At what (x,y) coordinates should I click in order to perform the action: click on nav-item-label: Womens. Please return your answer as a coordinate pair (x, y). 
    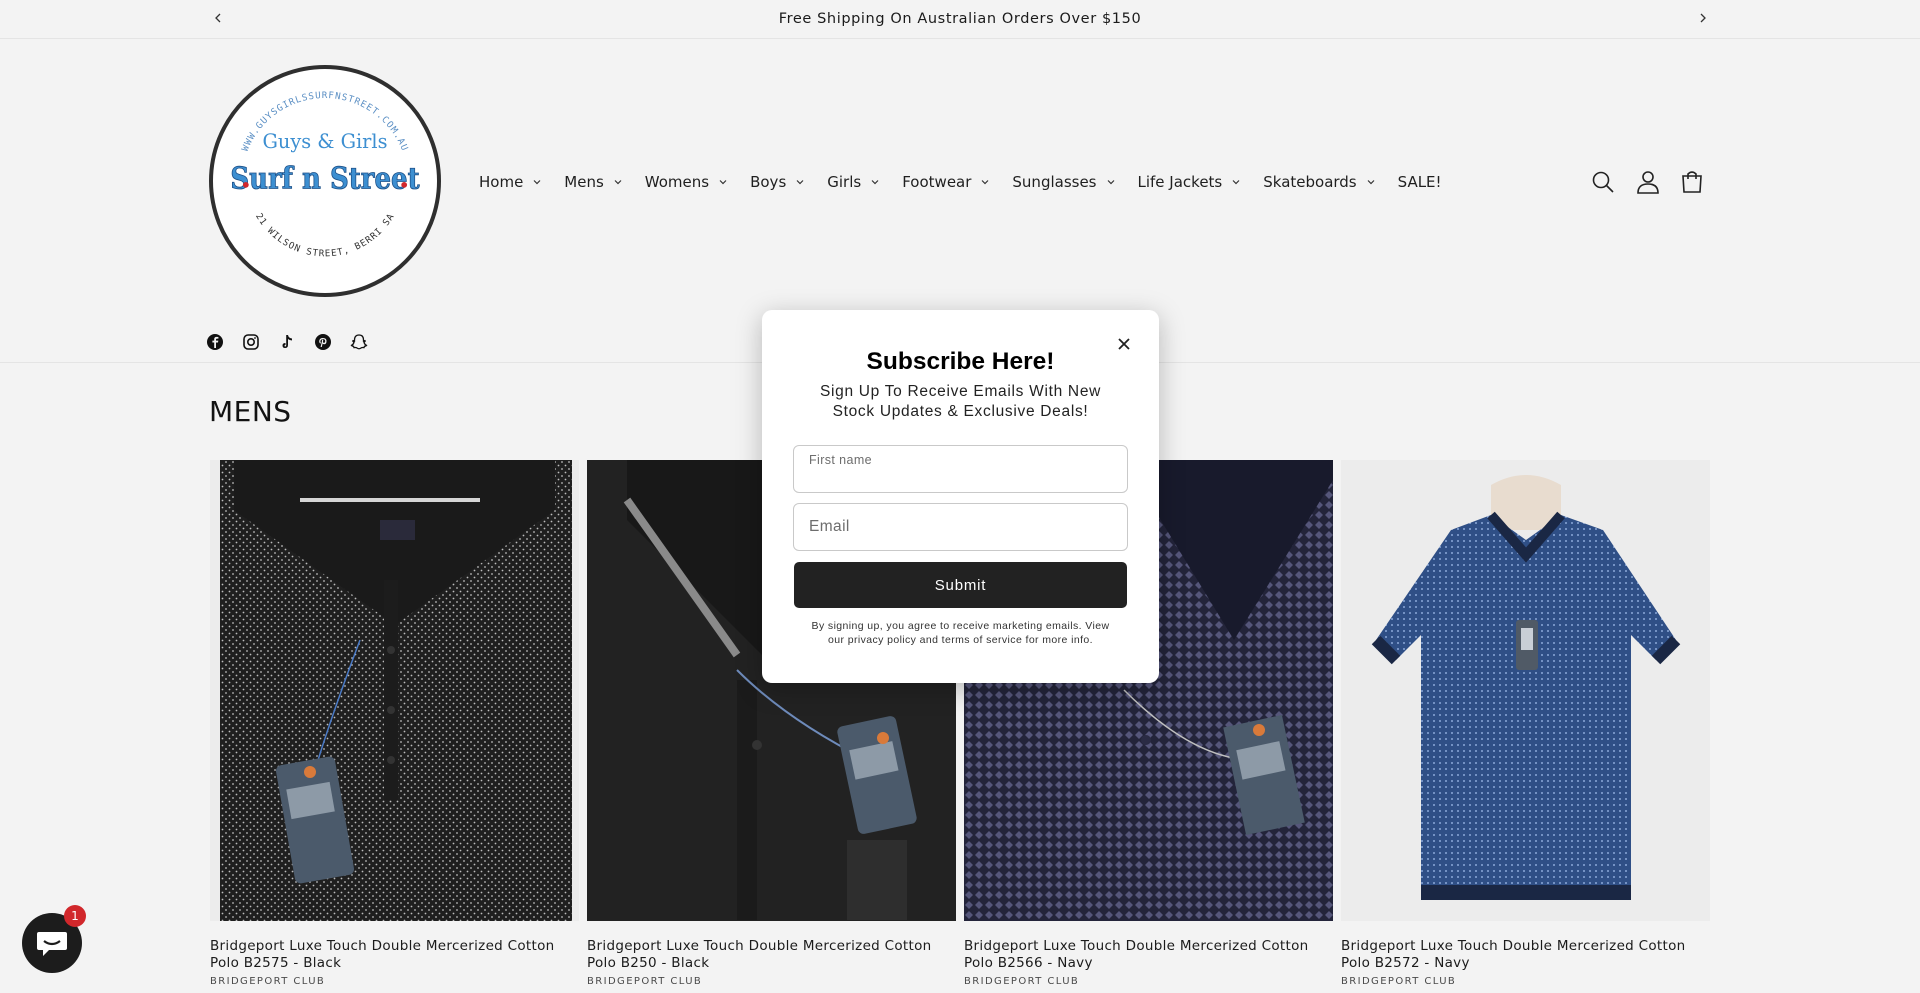
    Looking at the image, I should click on (677, 182).